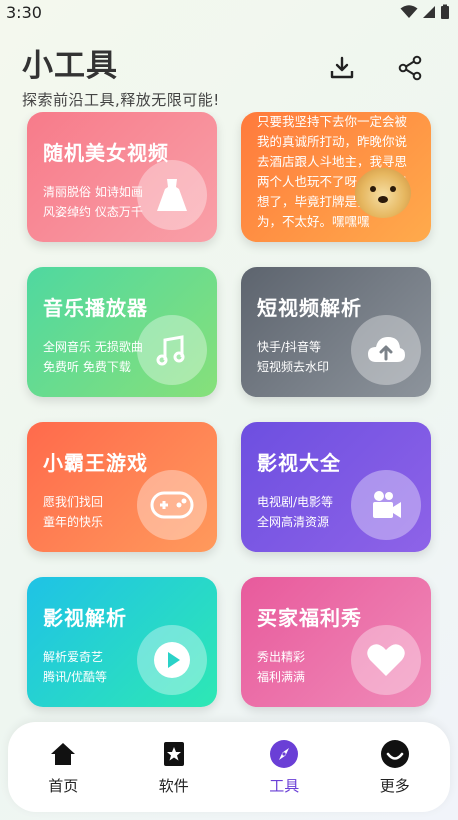 The width and height of the screenshot is (458, 820). I want to click on page-header: 小工具 探索前沿工具,释放无限可能!, so click(229, 75).